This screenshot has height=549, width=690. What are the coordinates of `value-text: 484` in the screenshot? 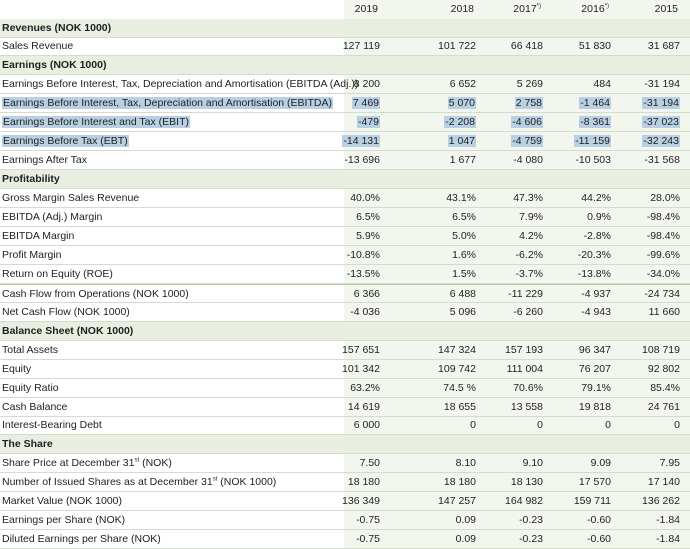 It's located at (602, 84).